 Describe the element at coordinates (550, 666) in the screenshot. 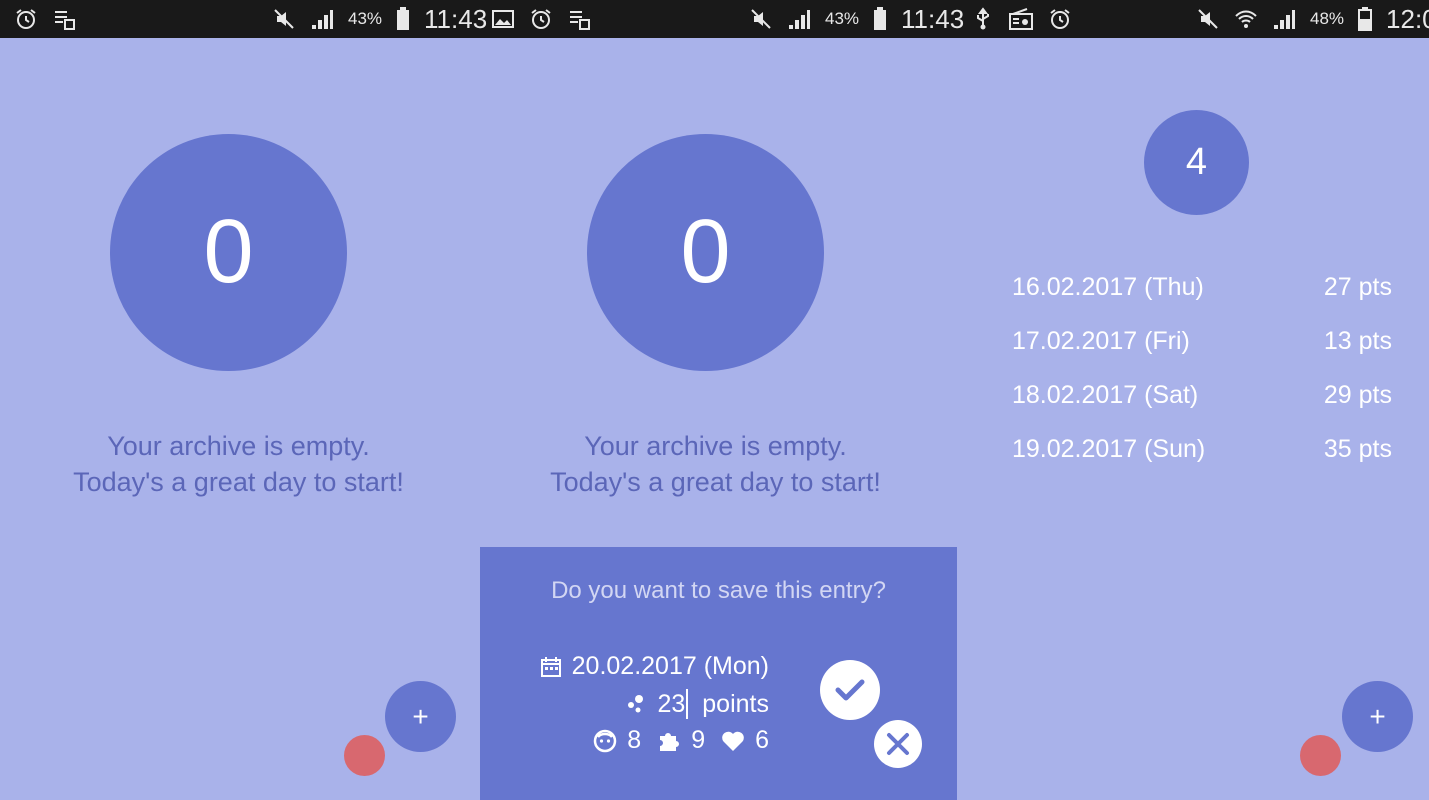

I see `calendar-icon` at that location.